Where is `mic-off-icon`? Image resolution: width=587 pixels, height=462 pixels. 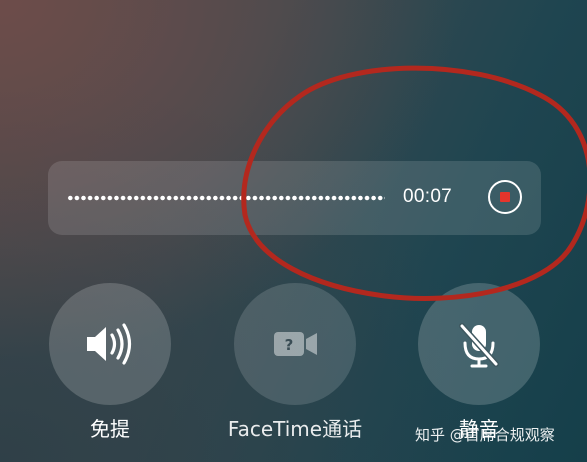 mic-off-icon is located at coordinates (479, 345).